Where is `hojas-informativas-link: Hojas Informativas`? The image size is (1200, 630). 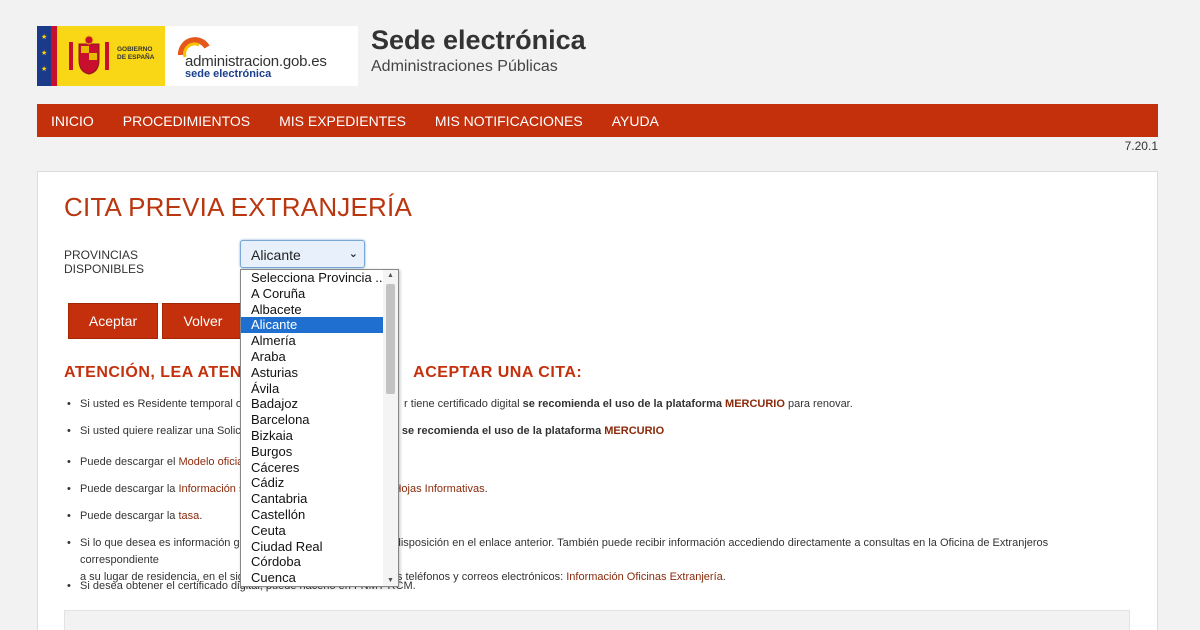
hojas-informativas-link: Hojas Informativas is located at coordinates (438, 489).